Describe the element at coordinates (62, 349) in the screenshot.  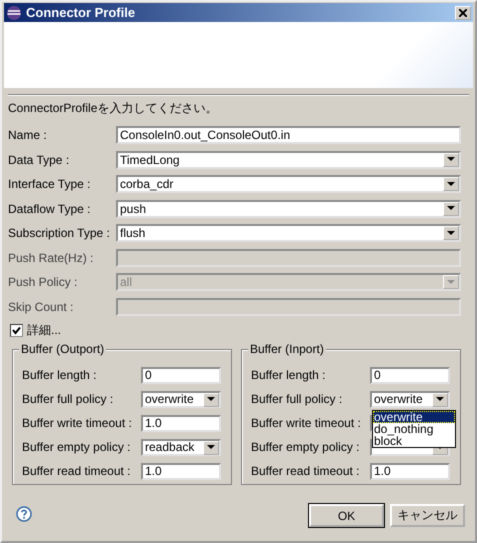
I see `group-title: Buffer (Outport)` at that location.